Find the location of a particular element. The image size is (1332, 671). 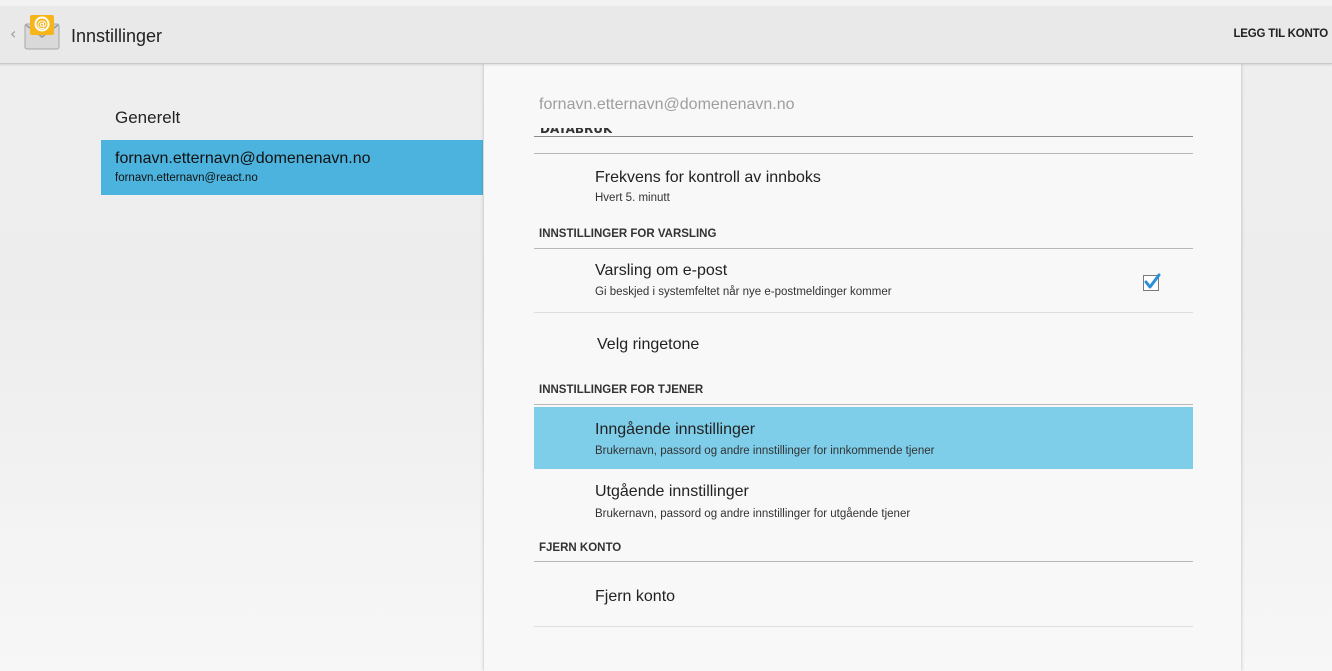

item-title: Inngående innstillinger is located at coordinates (675, 429).